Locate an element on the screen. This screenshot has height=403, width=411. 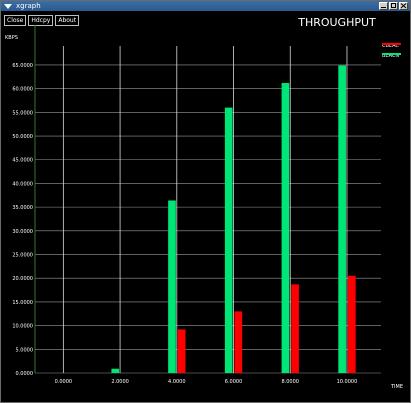
chart-title: THROUGHPUT is located at coordinates (336, 22).